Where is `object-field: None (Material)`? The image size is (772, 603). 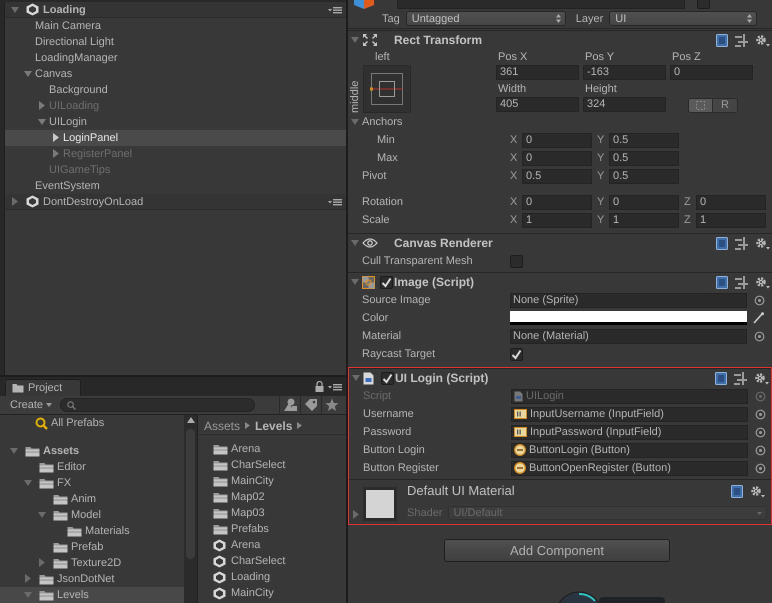 object-field: None (Material) is located at coordinates (628, 336).